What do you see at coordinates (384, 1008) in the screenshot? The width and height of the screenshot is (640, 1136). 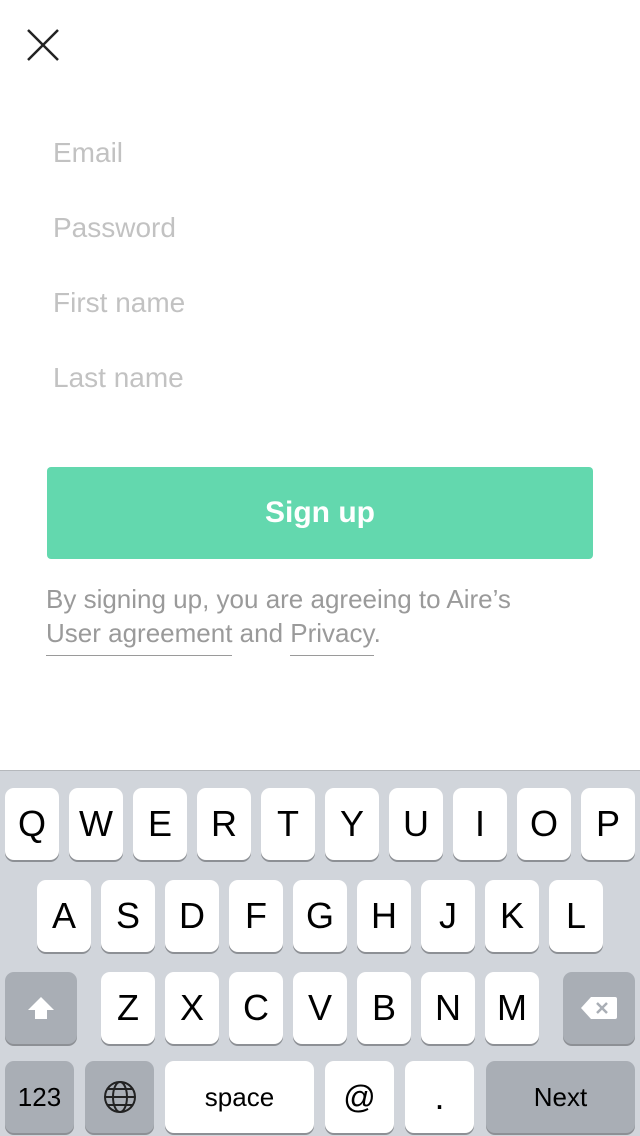 I see `key-b: B` at bounding box center [384, 1008].